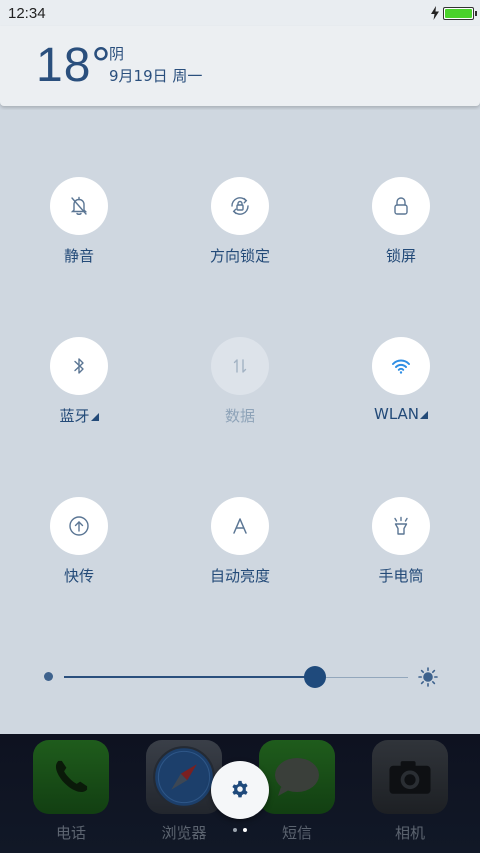  I want to click on dock-app-phone: 电话, so click(71, 795).